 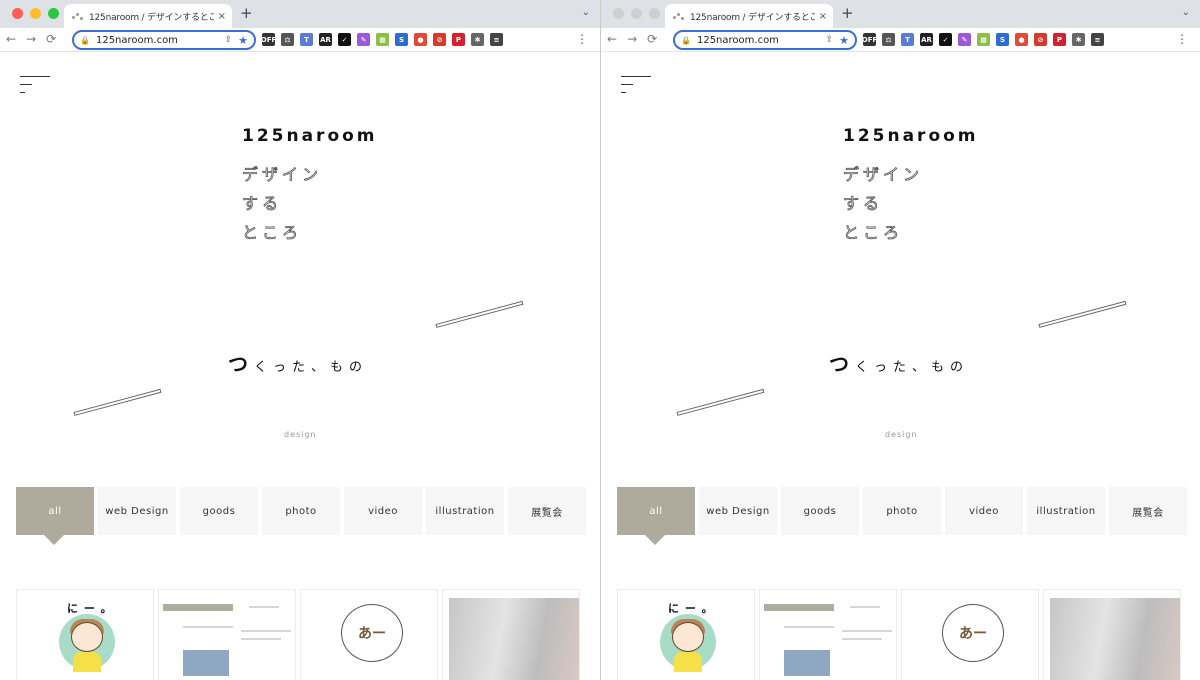 I want to click on works-grid: に ー 。 あー, so click(x=298, y=634).